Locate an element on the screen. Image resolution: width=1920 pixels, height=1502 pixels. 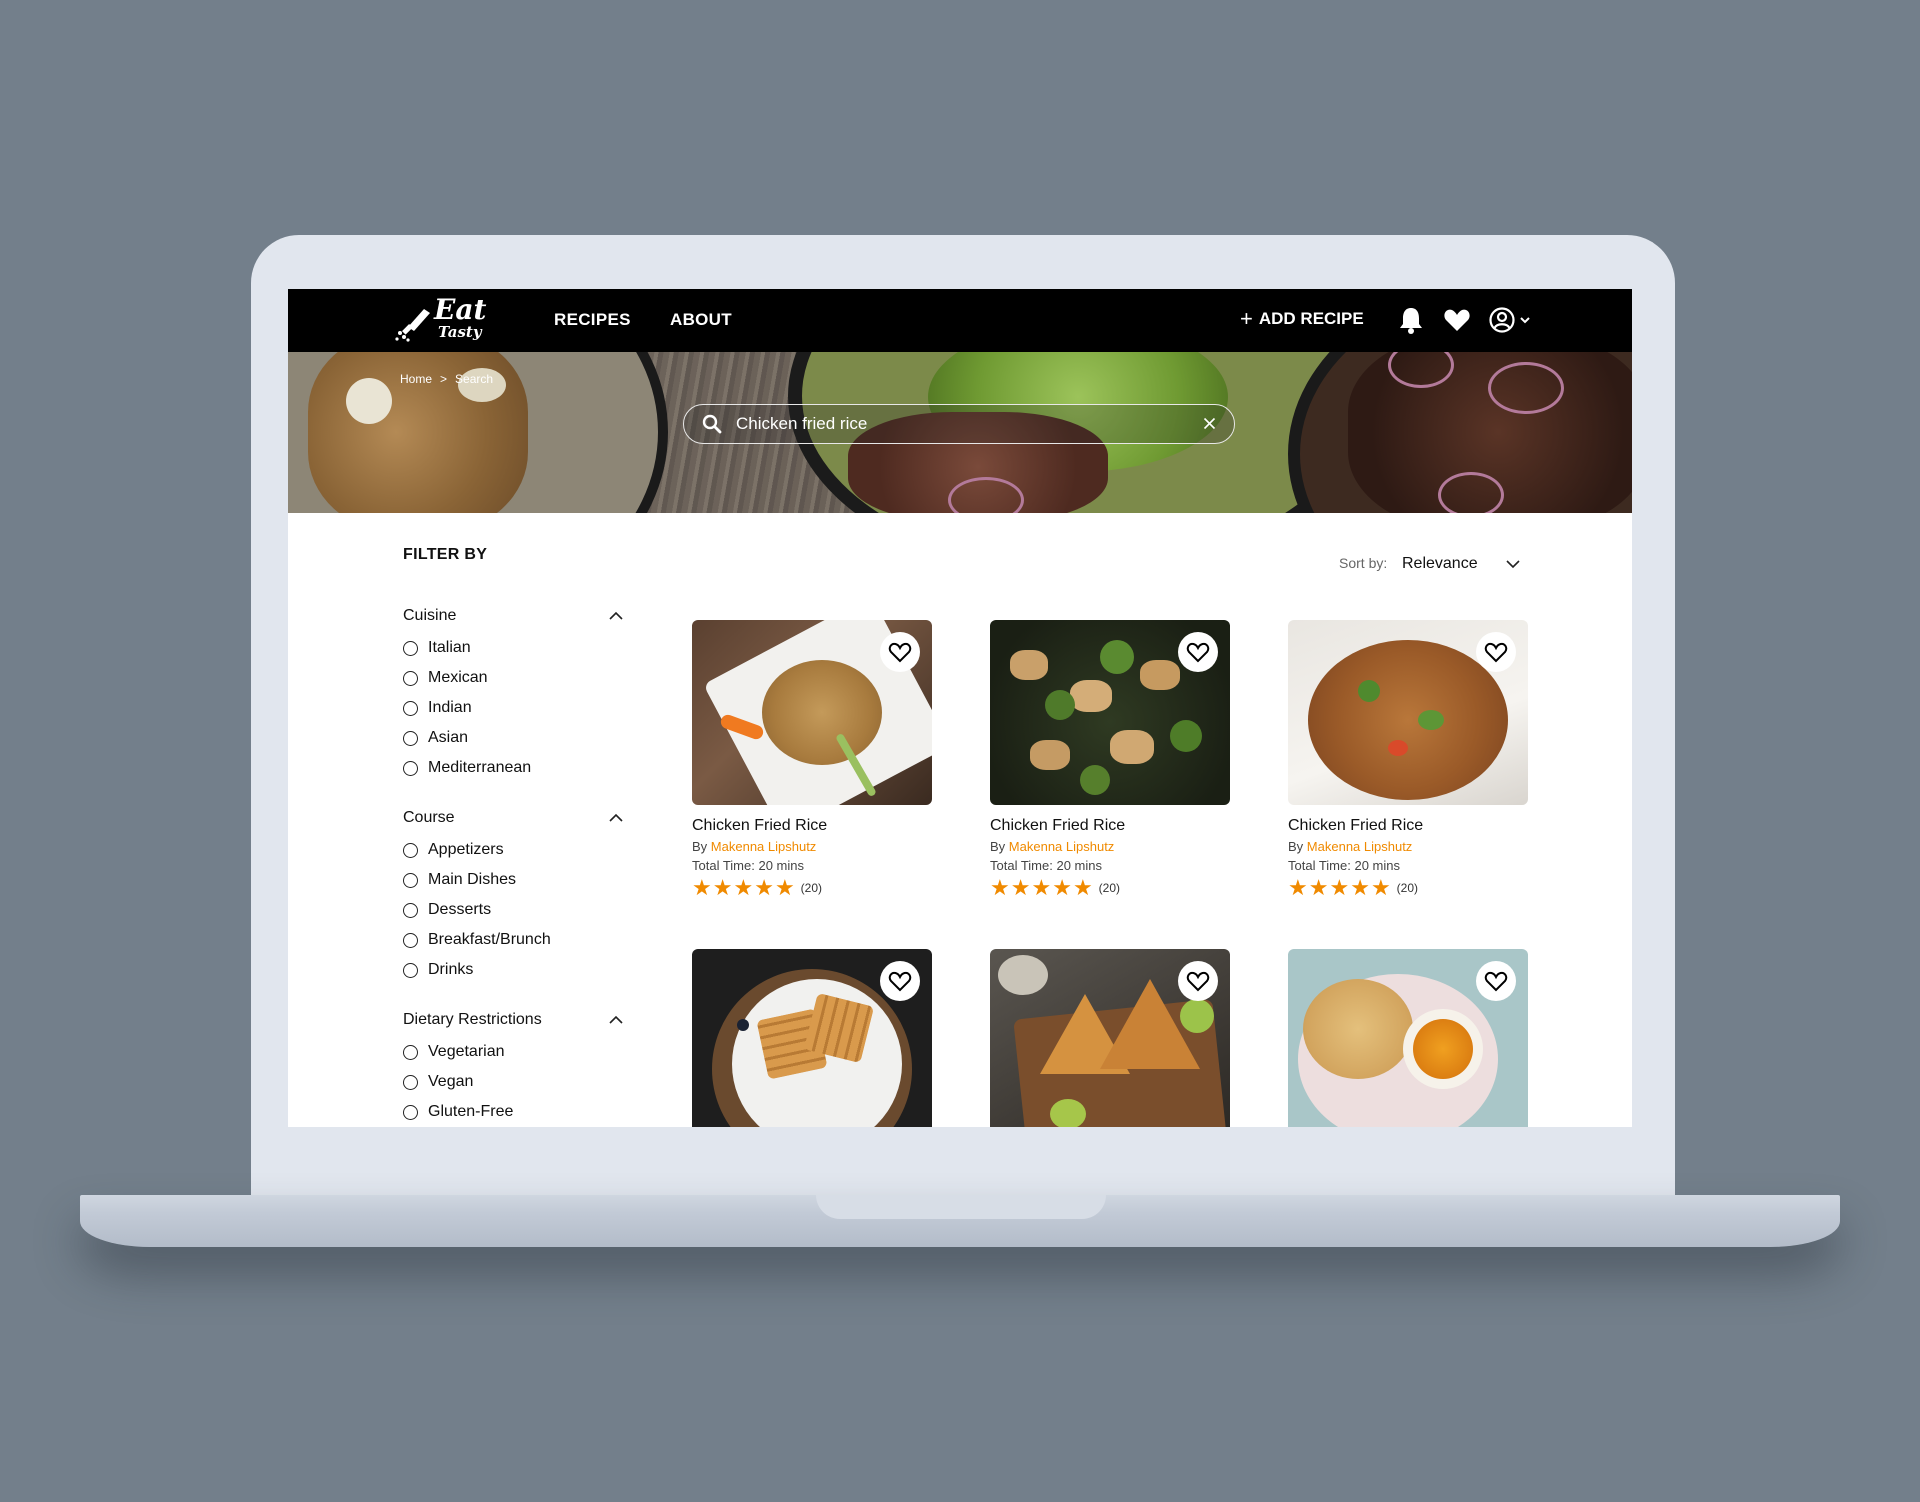
add-recipe-button: + ADD RECIPE is located at coordinates (1302, 319).